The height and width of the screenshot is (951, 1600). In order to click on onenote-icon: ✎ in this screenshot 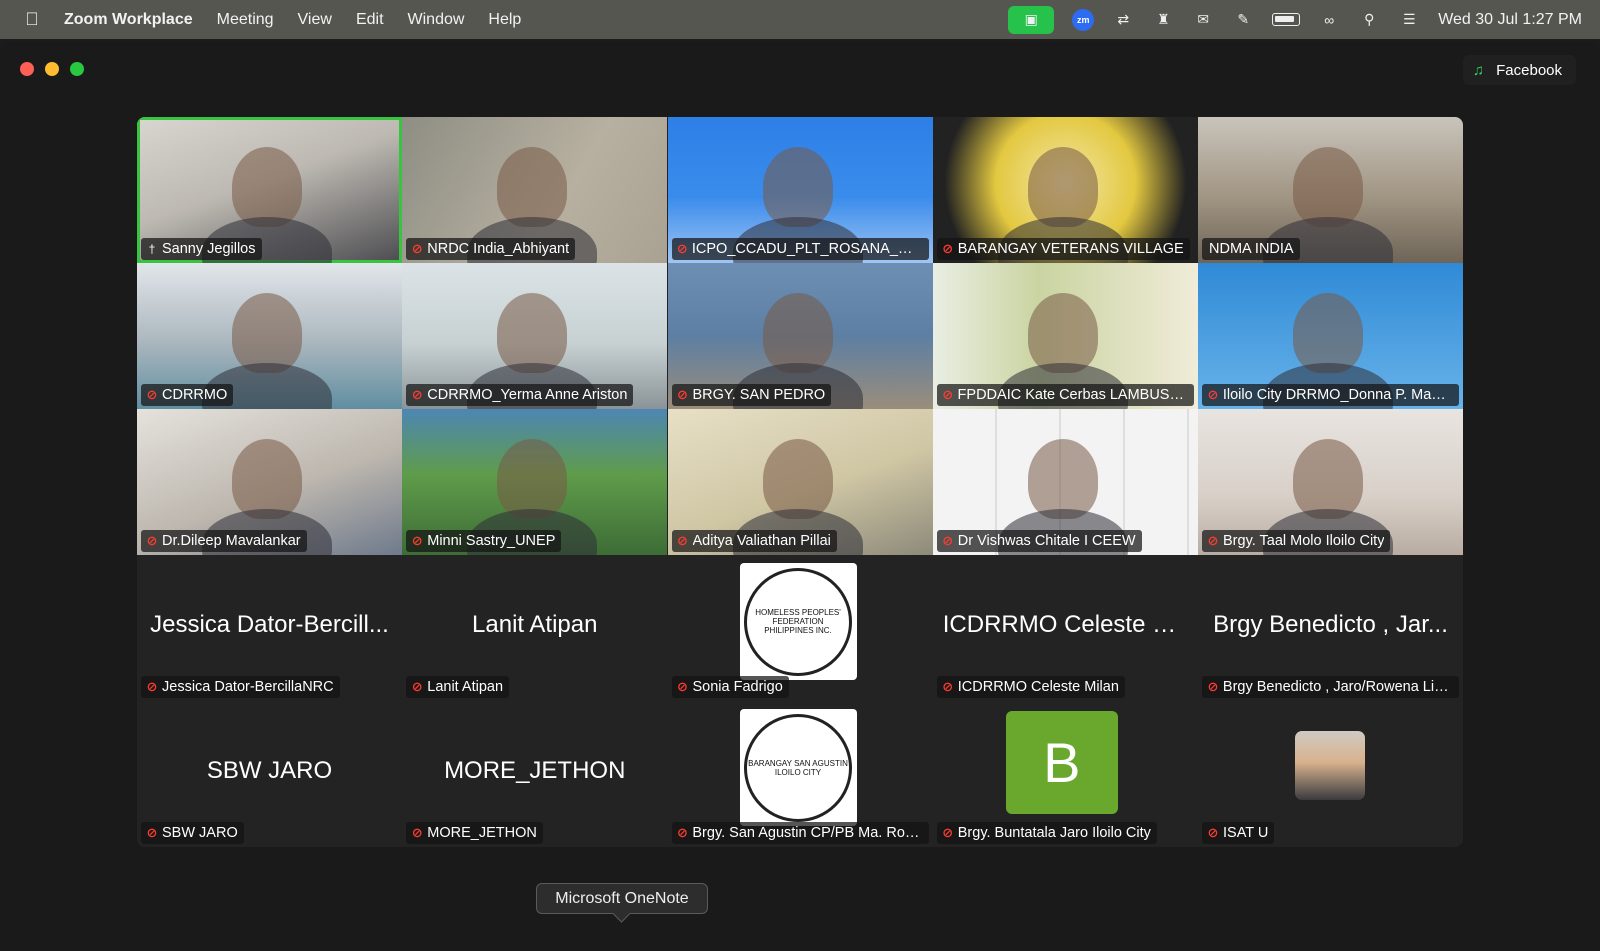, I will do `click(1243, 20)`.